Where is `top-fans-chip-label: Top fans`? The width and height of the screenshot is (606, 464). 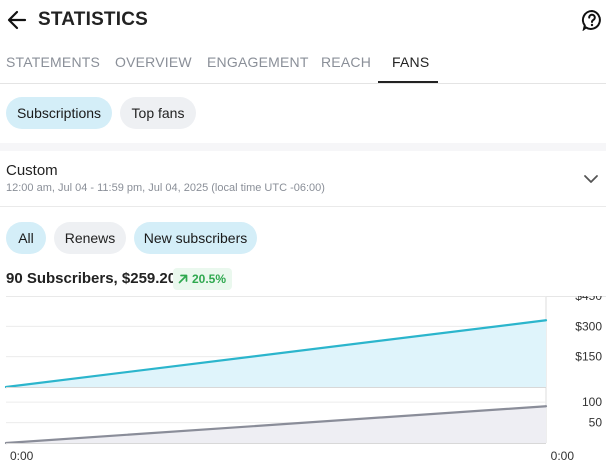 top-fans-chip-label: Top fans is located at coordinates (158, 113).